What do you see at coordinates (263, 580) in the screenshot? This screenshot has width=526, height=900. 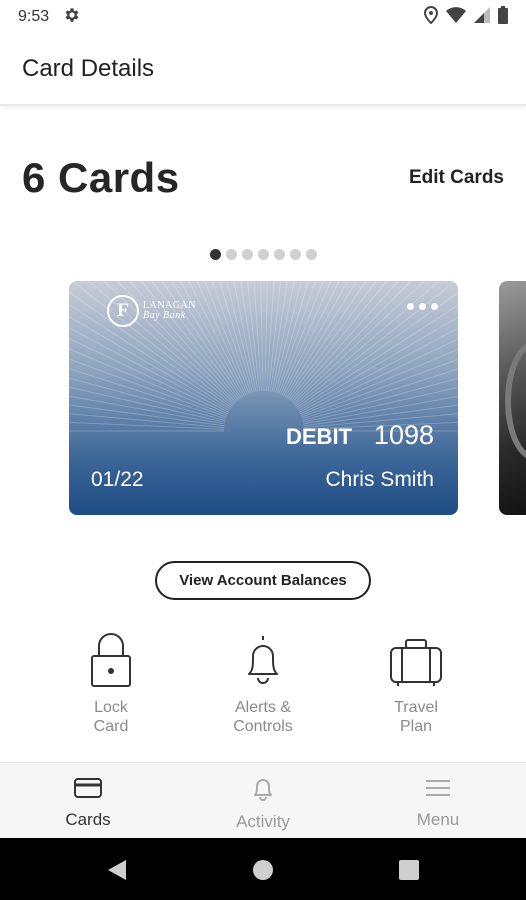 I see `view-account-balances-button: View Account Balances` at bounding box center [263, 580].